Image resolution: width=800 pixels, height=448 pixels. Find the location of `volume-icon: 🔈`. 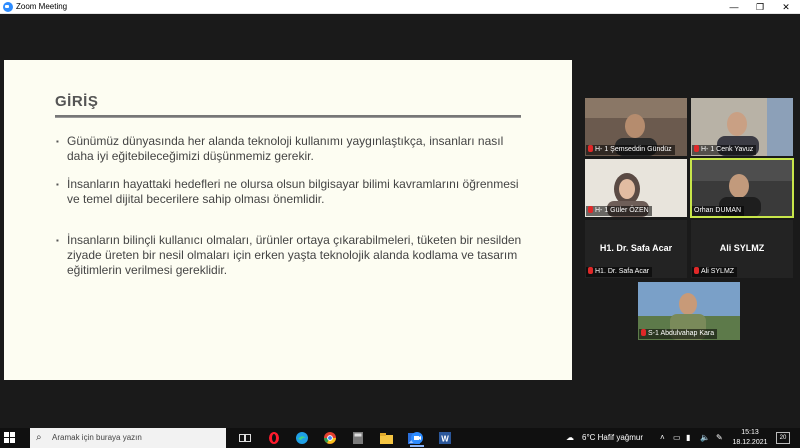

volume-icon: 🔈 is located at coordinates (705, 438).